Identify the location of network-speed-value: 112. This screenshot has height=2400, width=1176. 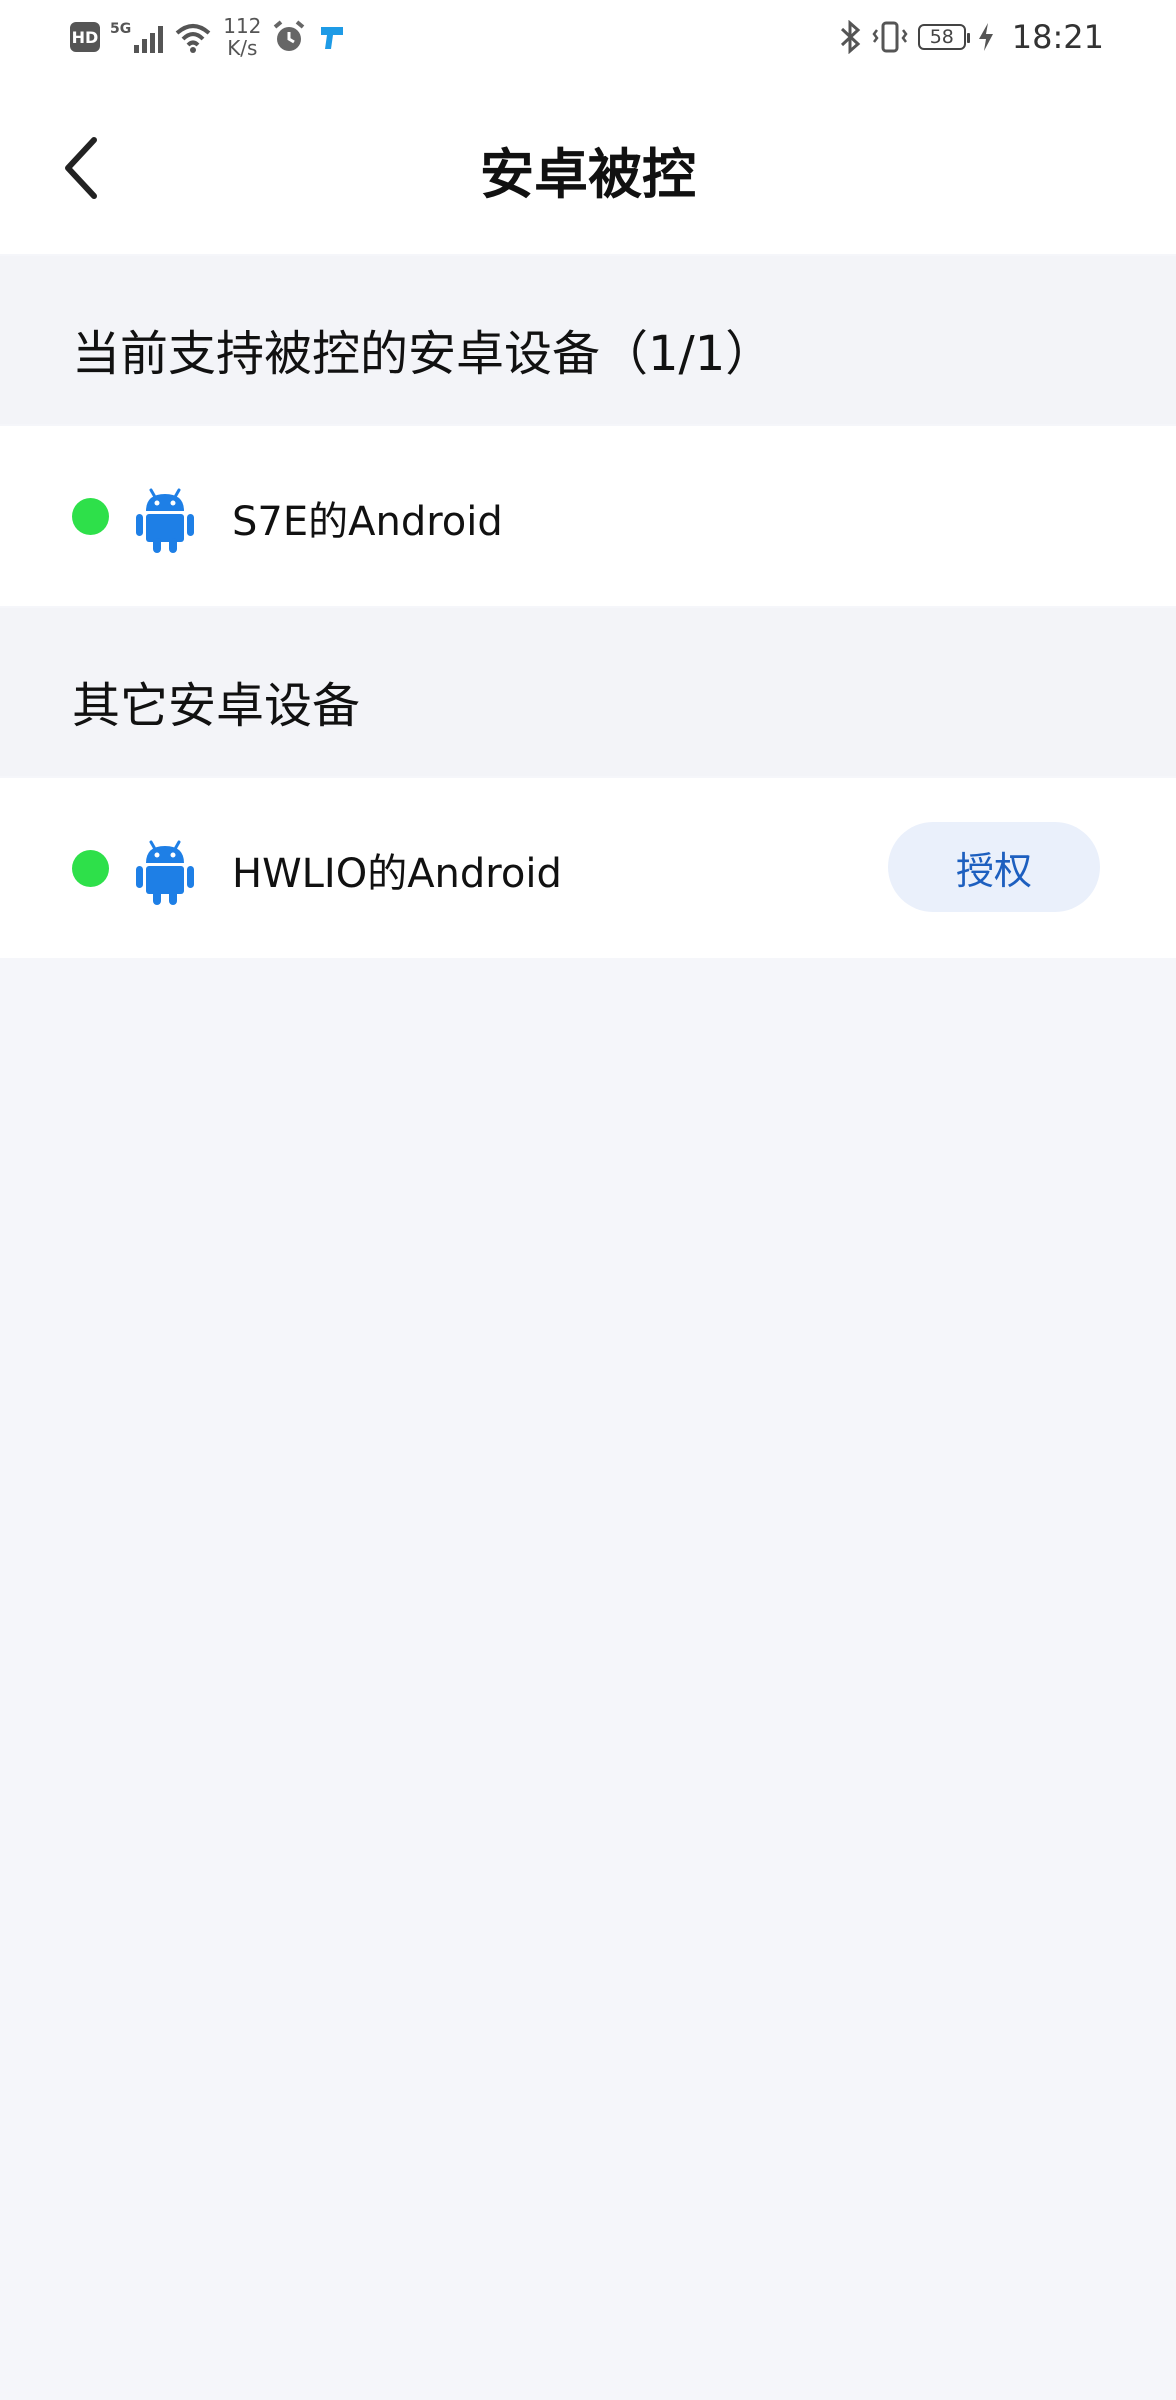
(242, 26).